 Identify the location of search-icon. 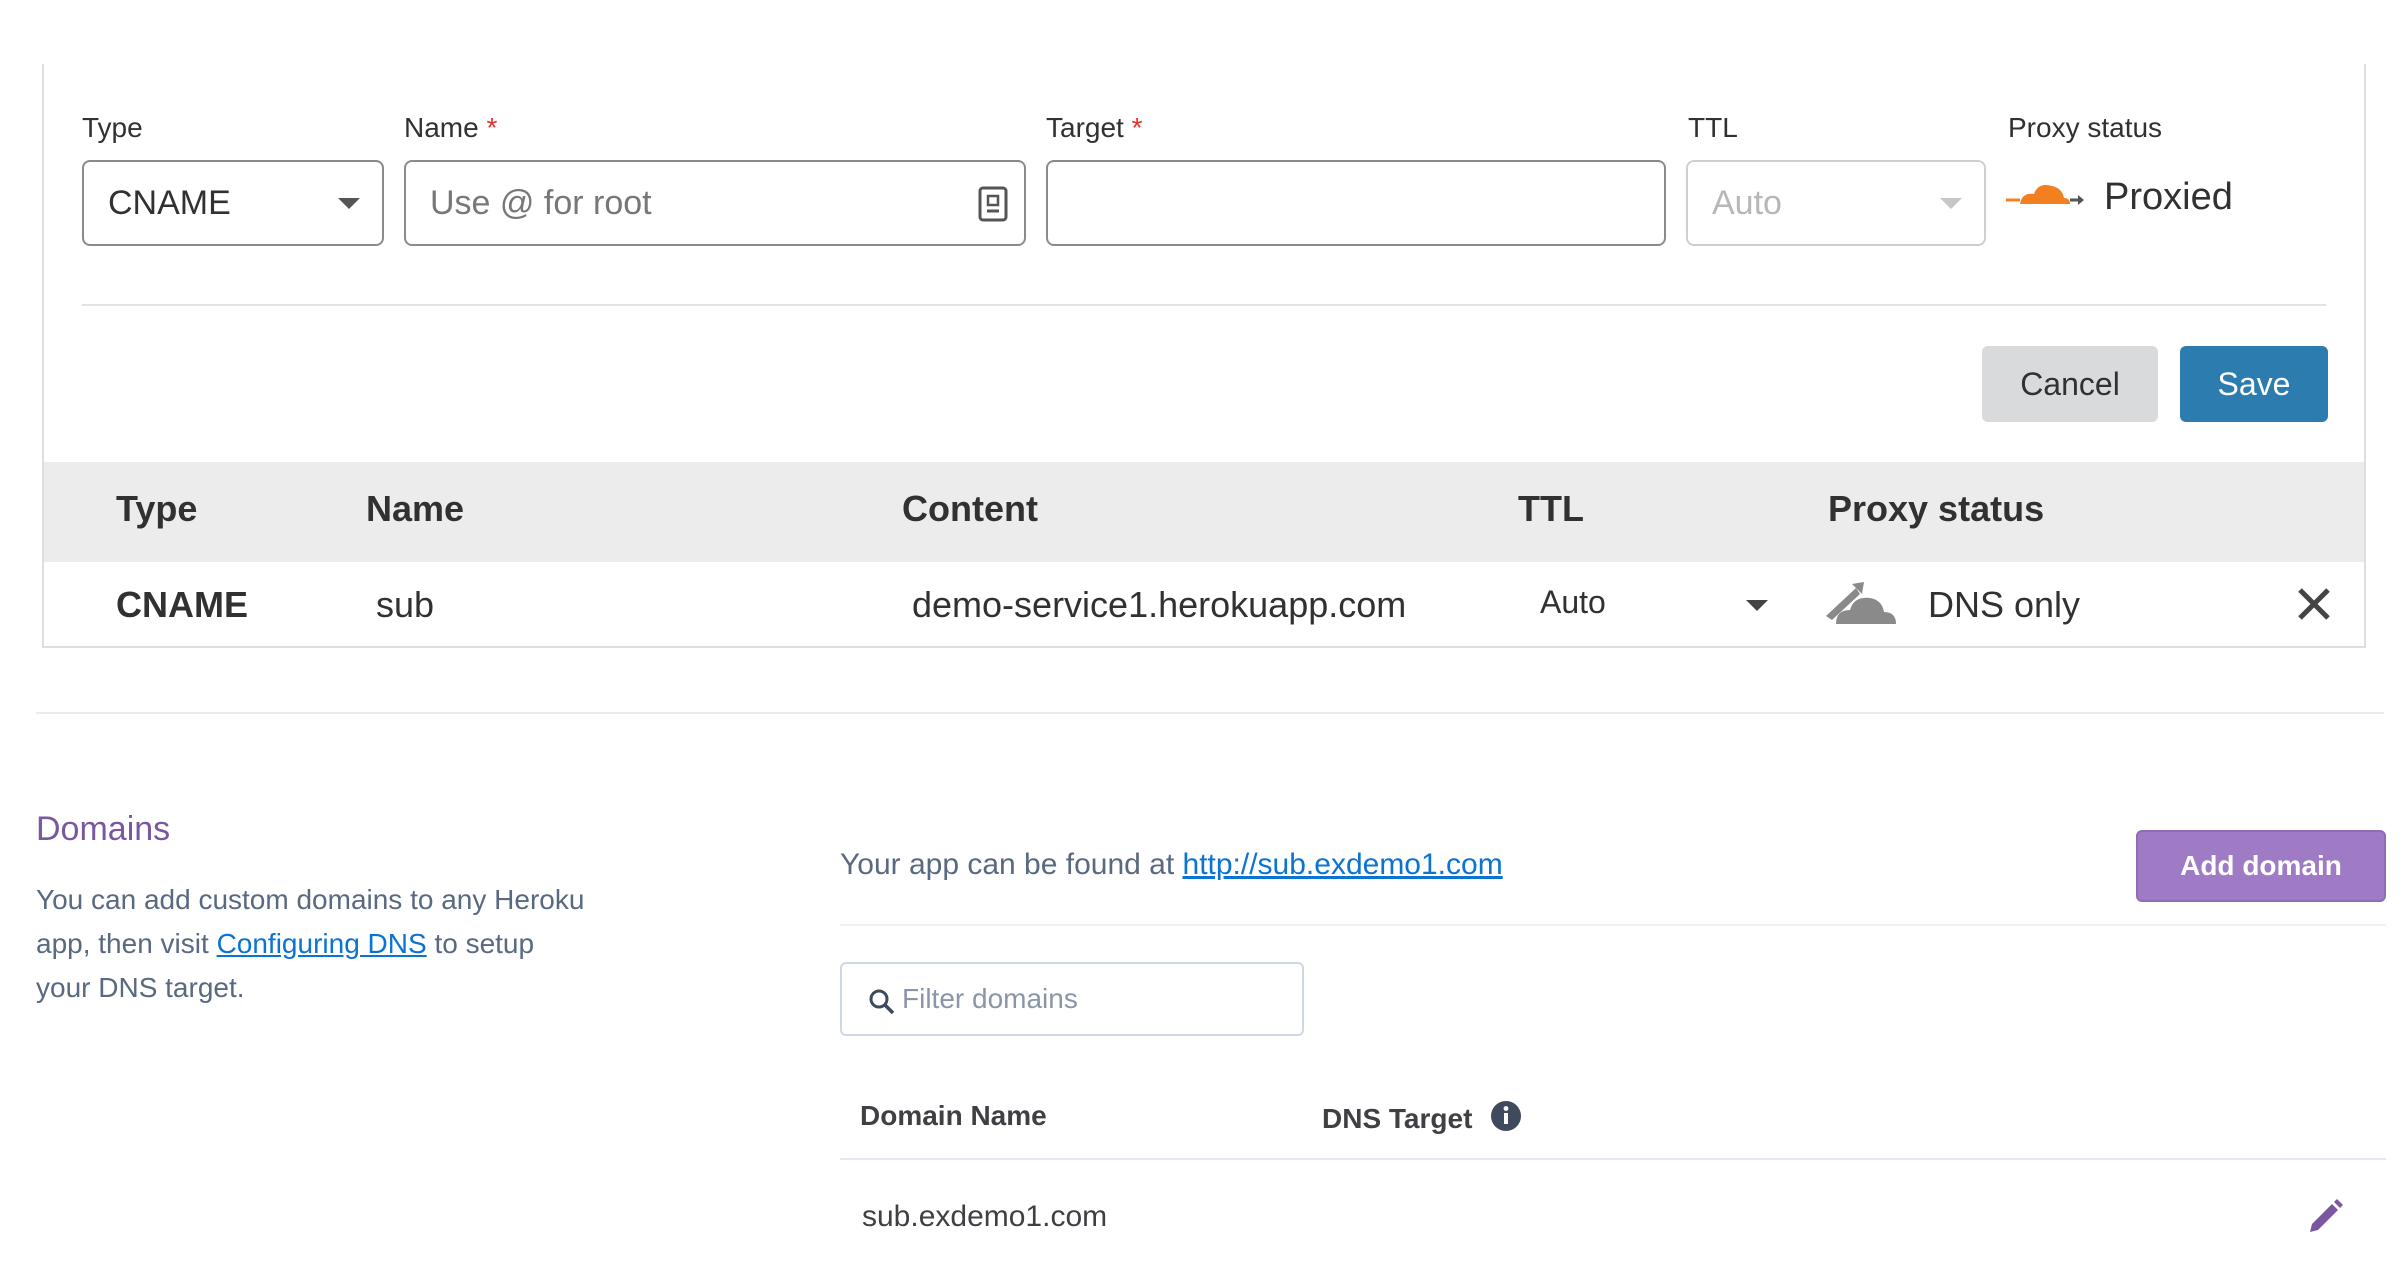
(882, 1005).